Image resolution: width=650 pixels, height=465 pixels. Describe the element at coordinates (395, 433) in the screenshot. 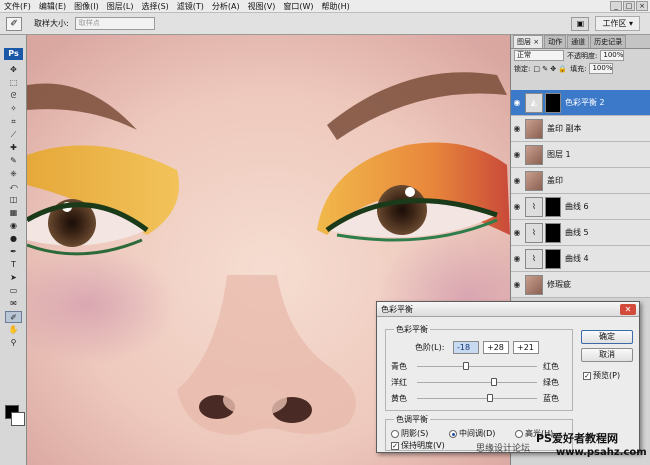

I see `shadows-radio` at that location.